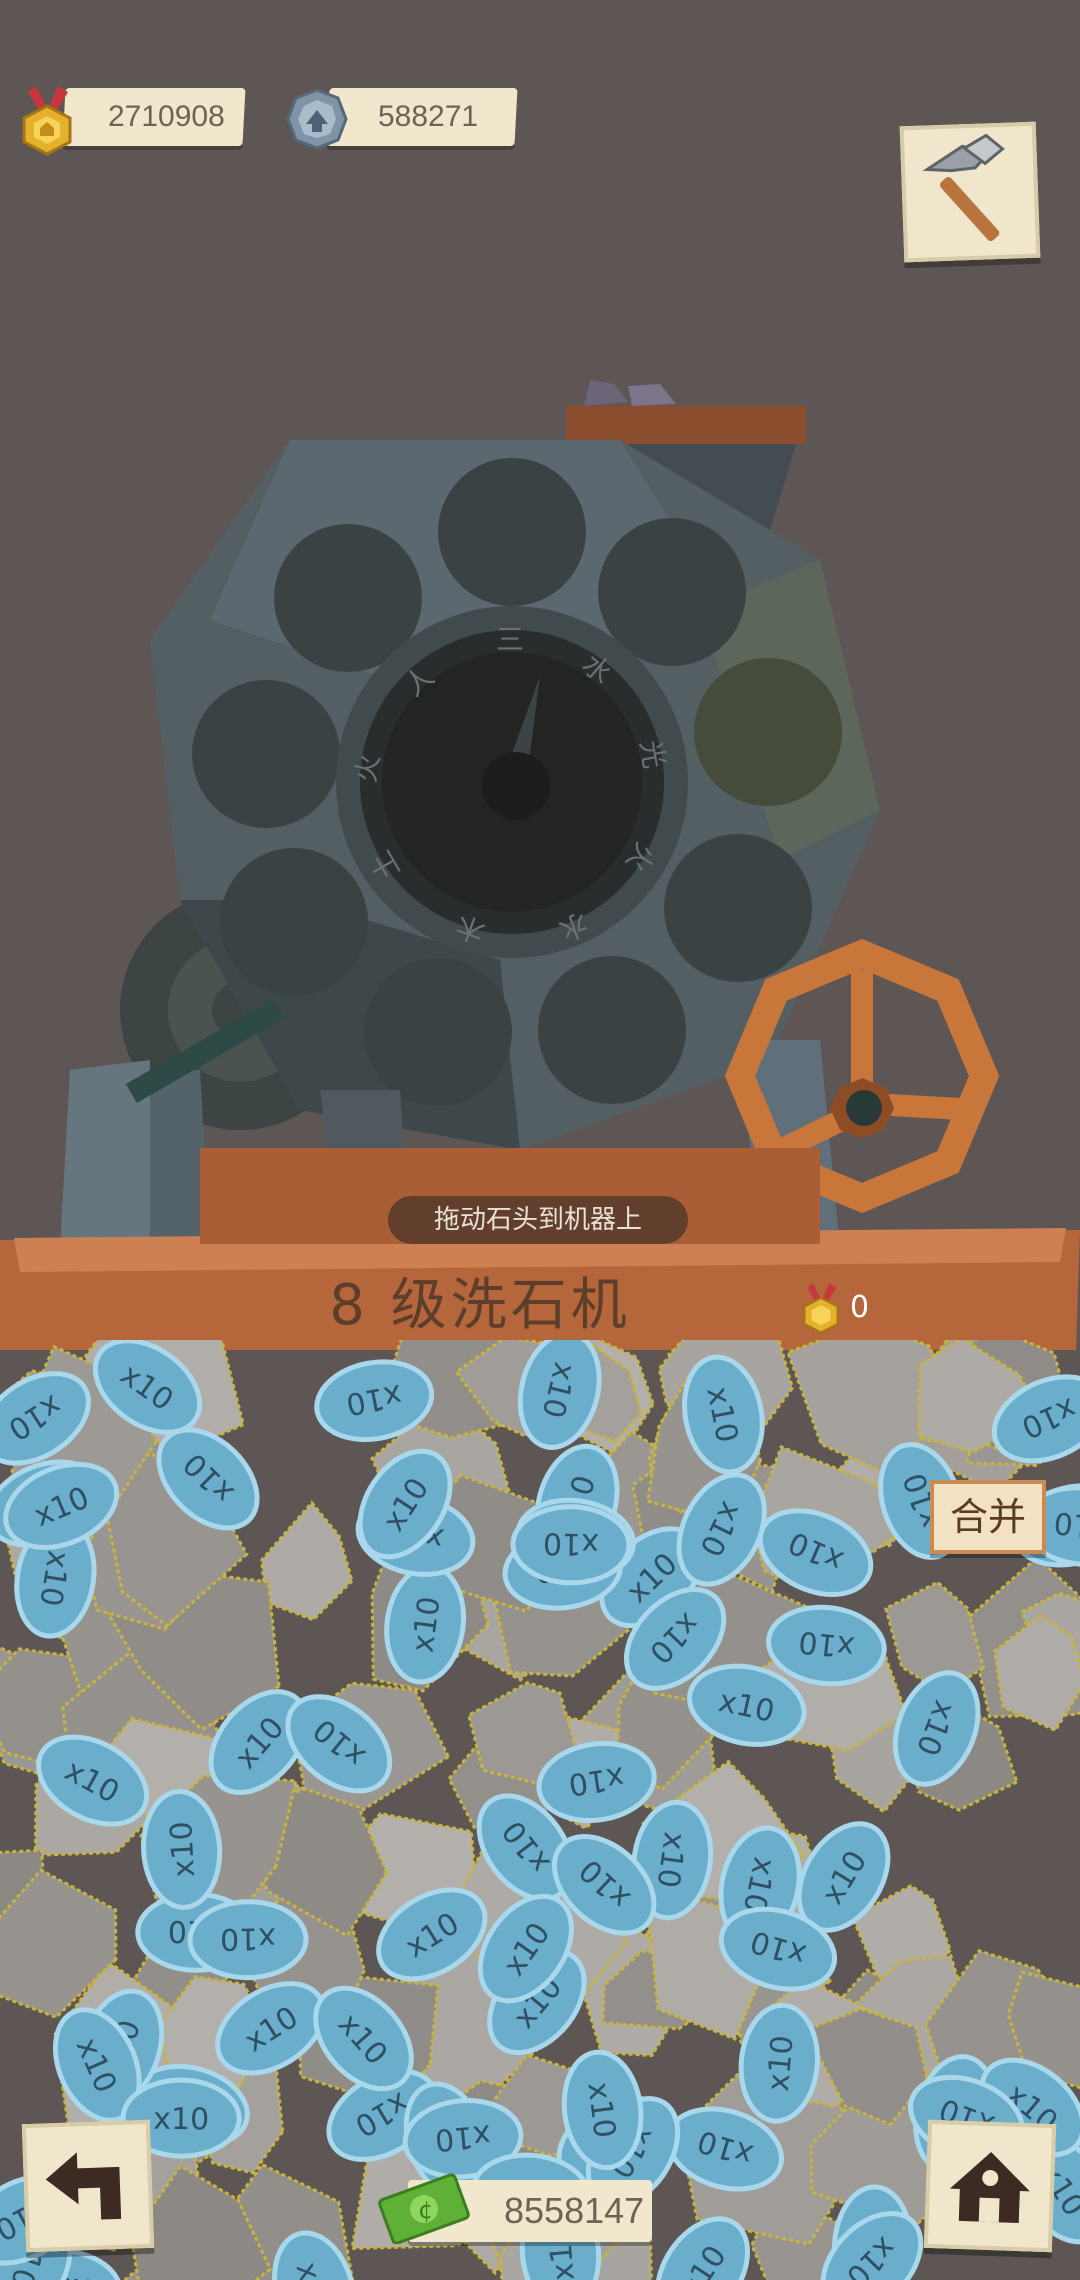  Describe the element at coordinates (510, 639) in the screenshot. I see `dial-symbol: 三` at that location.